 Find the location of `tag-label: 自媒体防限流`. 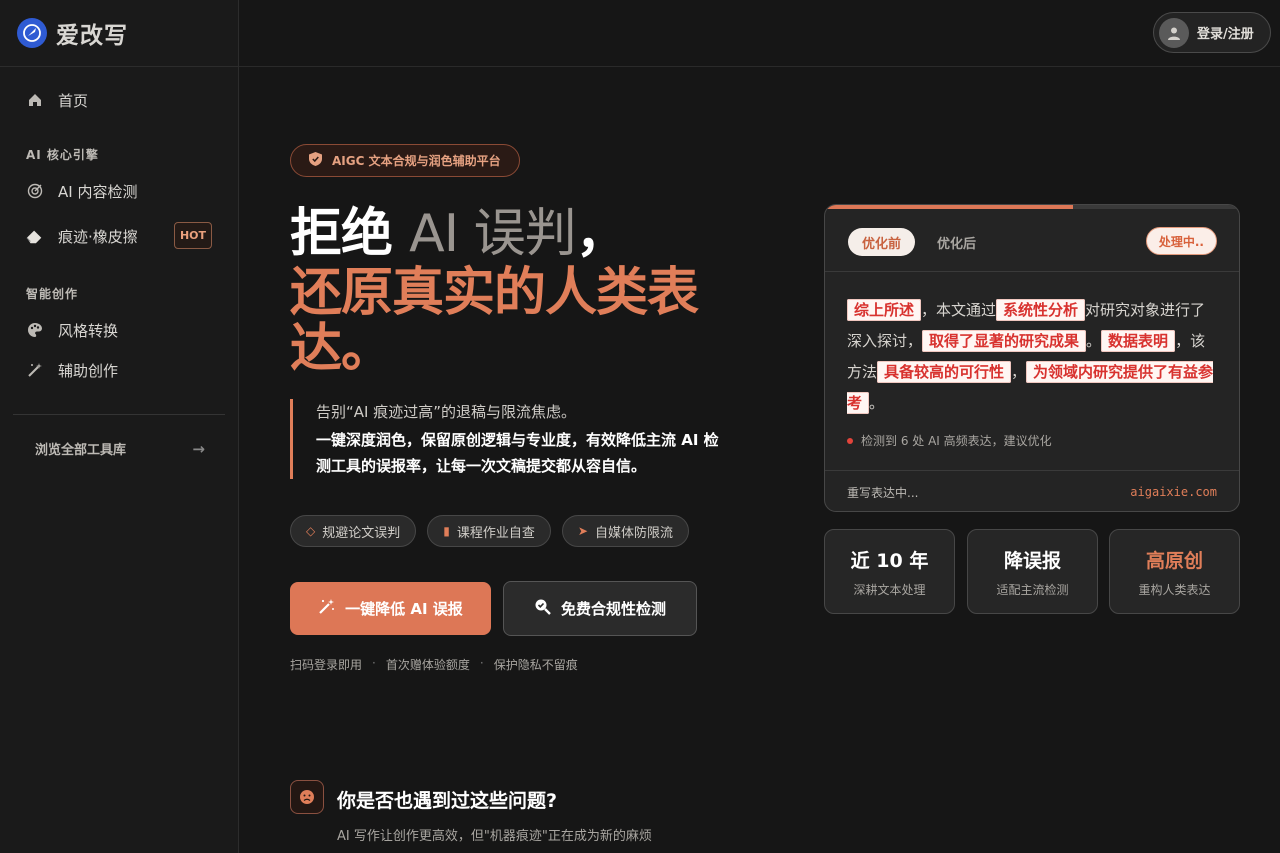

tag-label: 自媒体防限流 is located at coordinates (633, 533).